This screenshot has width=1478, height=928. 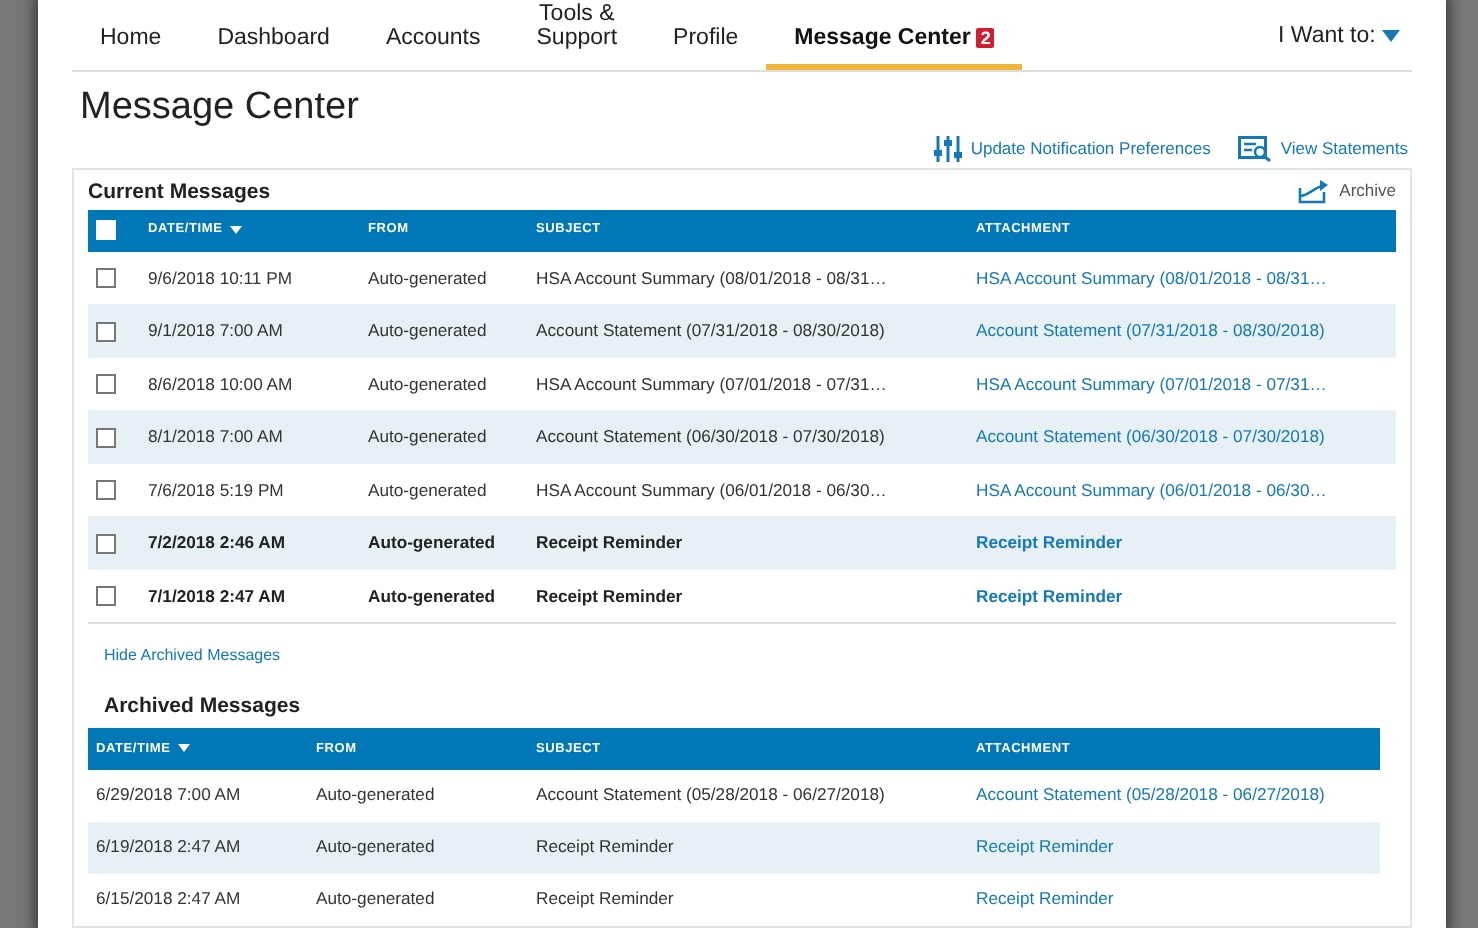 What do you see at coordinates (250, 437) in the screenshot?
I see `table-cell: 8/1/2018 7:00 AM` at bounding box center [250, 437].